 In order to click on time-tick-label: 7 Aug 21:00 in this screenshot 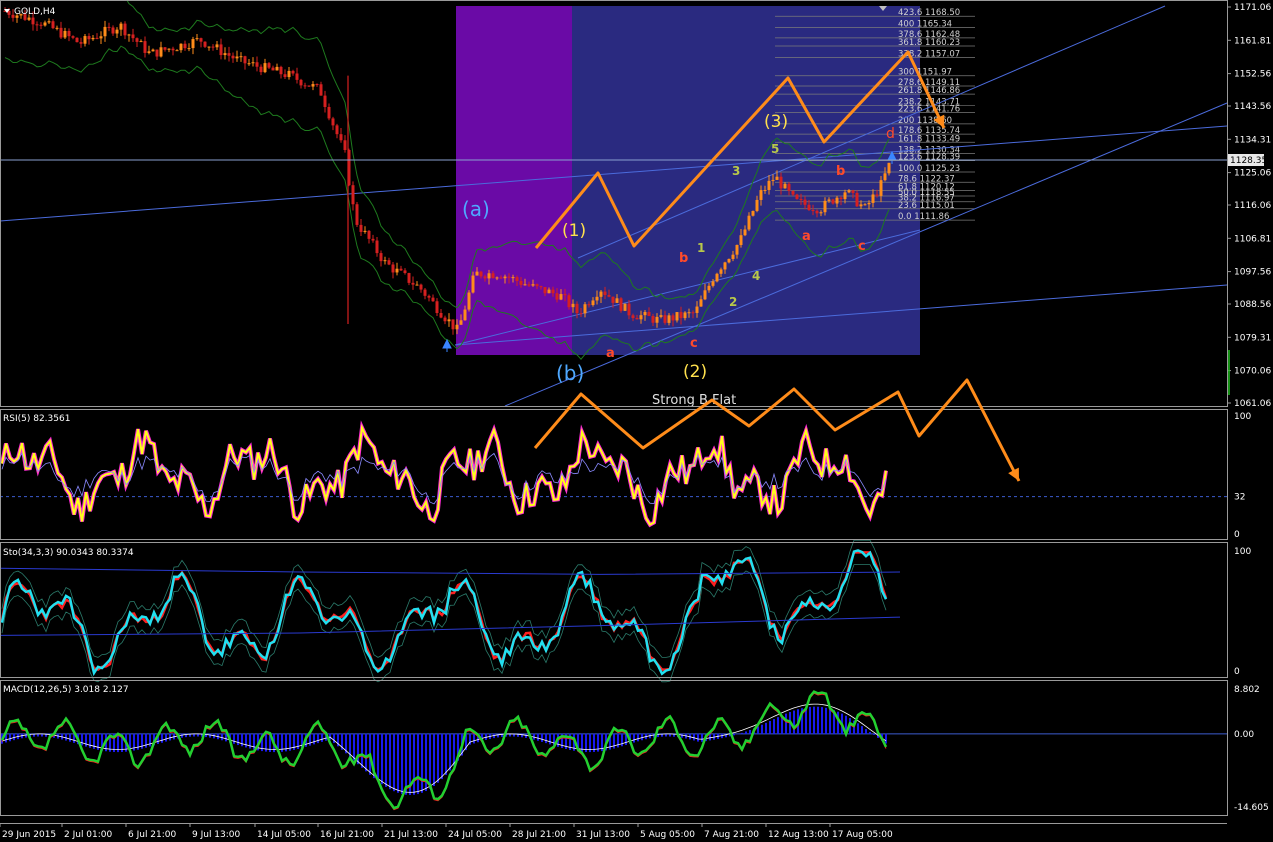, I will do `click(731, 835)`.